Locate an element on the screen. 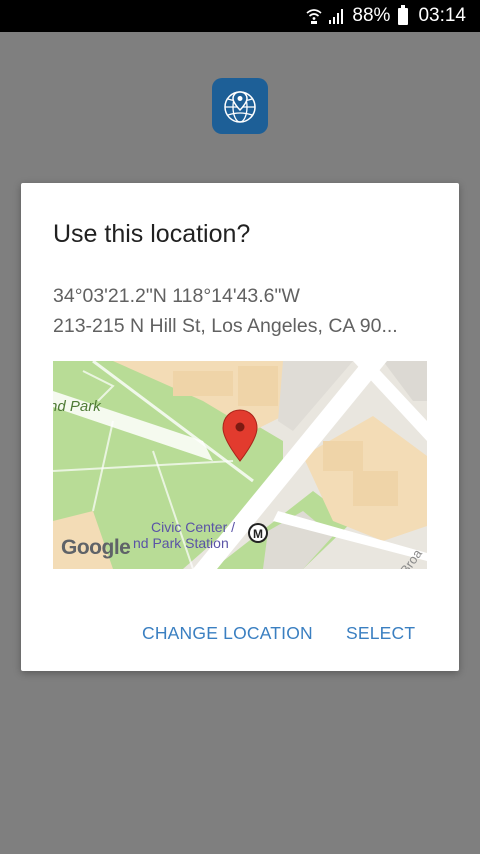 This screenshot has height=854, width=480. metro-station-icon: M is located at coordinates (258, 533).